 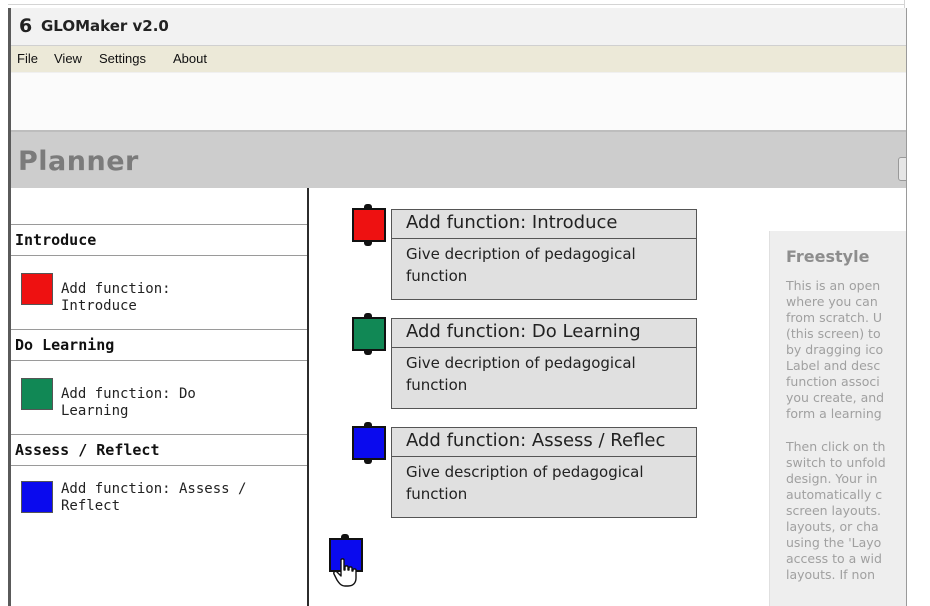 What do you see at coordinates (458, 160) in the screenshot?
I see `planner-header: Planner` at bounding box center [458, 160].